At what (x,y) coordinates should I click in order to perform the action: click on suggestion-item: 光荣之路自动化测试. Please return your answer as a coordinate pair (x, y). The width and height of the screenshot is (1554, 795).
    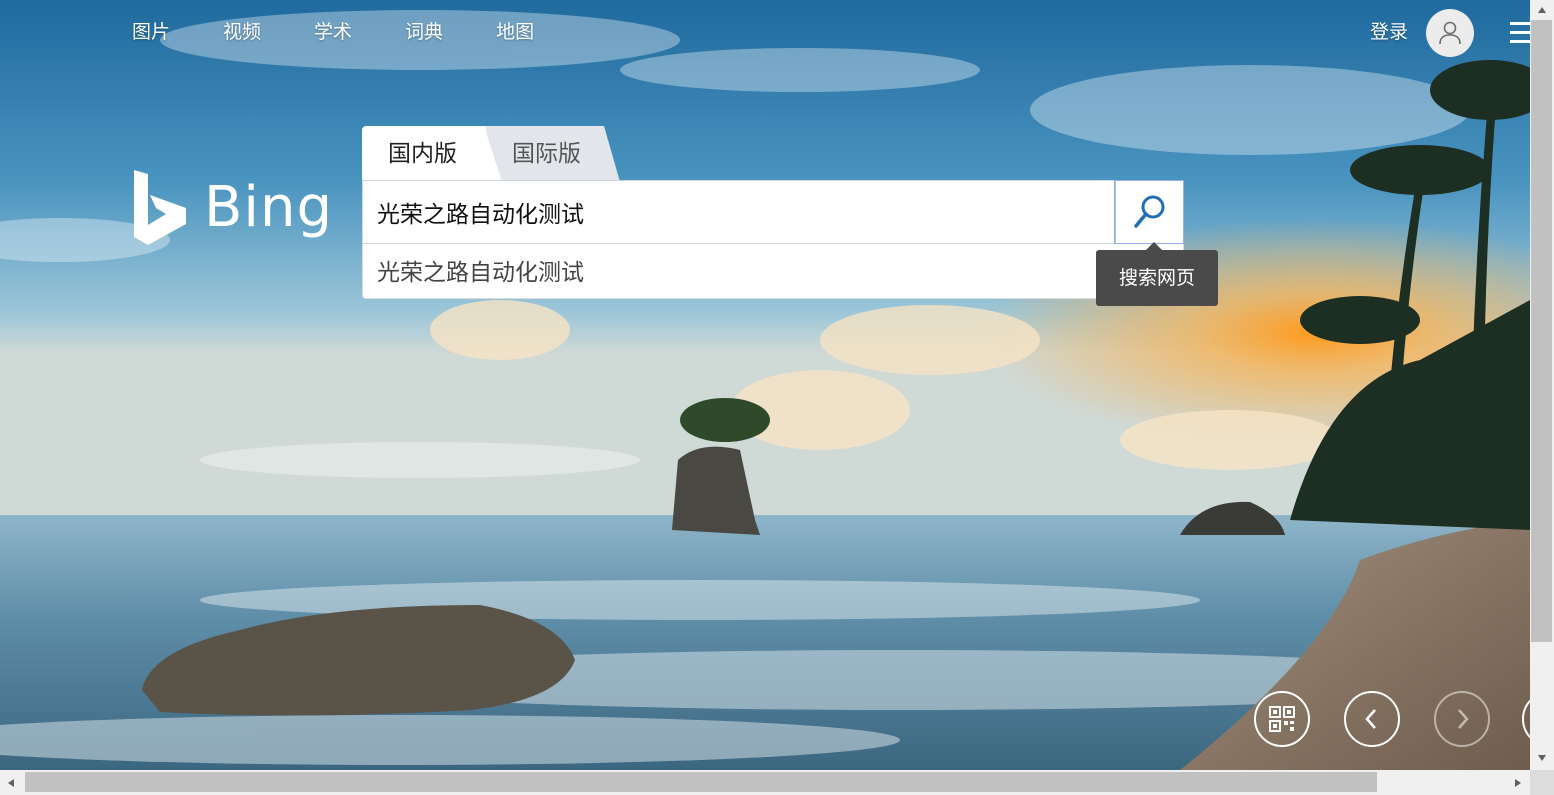
    Looking at the image, I should click on (480, 271).